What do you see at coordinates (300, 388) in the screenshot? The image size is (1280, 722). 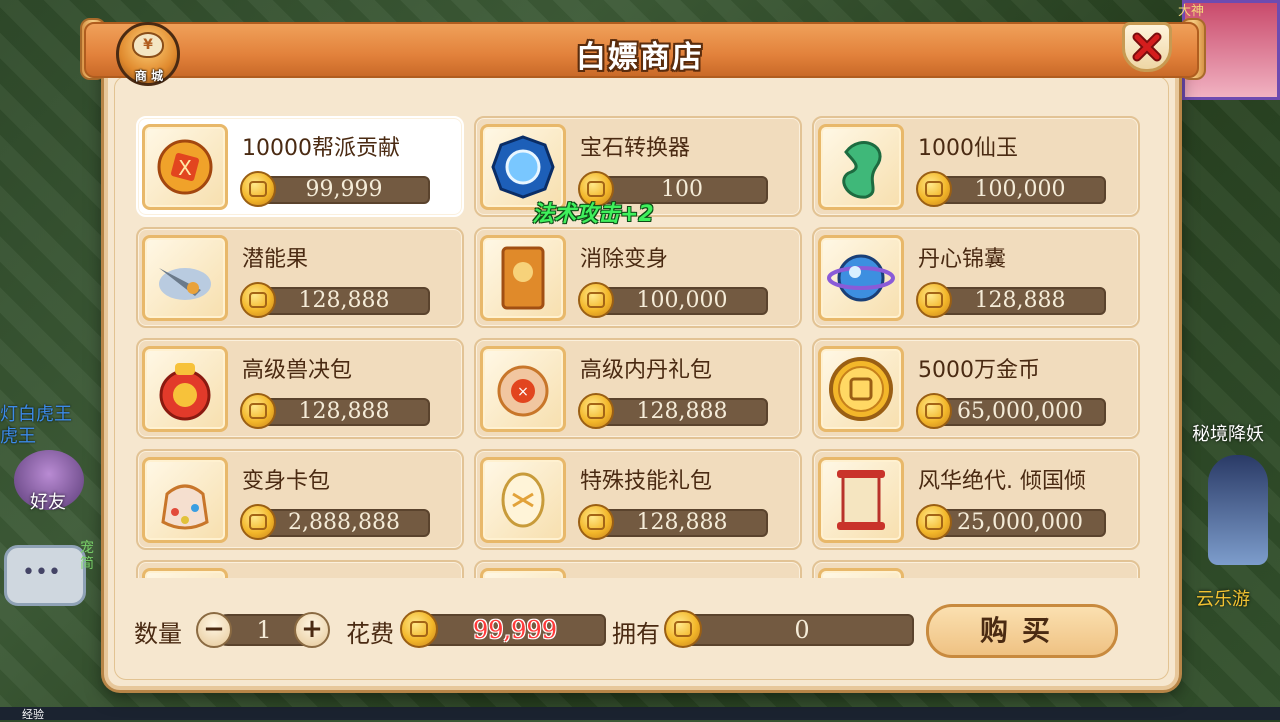 I see `shop-item-card: 高级兽决包 128,888` at bounding box center [300, 388].